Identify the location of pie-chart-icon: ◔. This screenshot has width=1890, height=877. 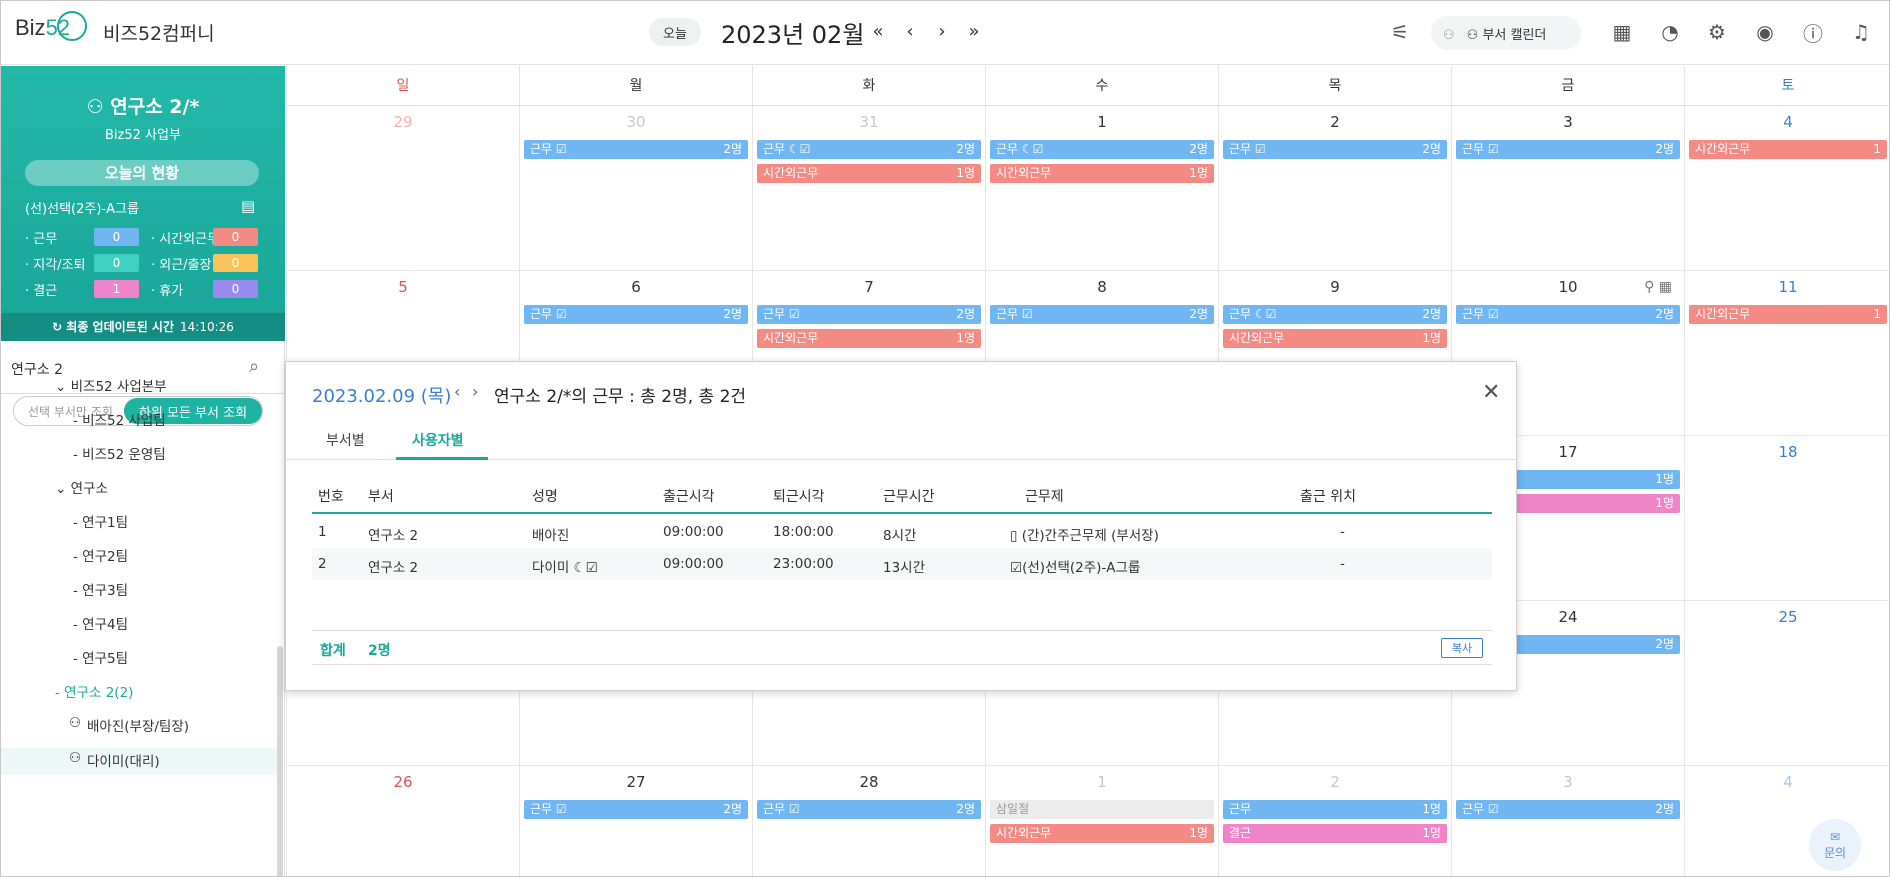
(1670, 32).